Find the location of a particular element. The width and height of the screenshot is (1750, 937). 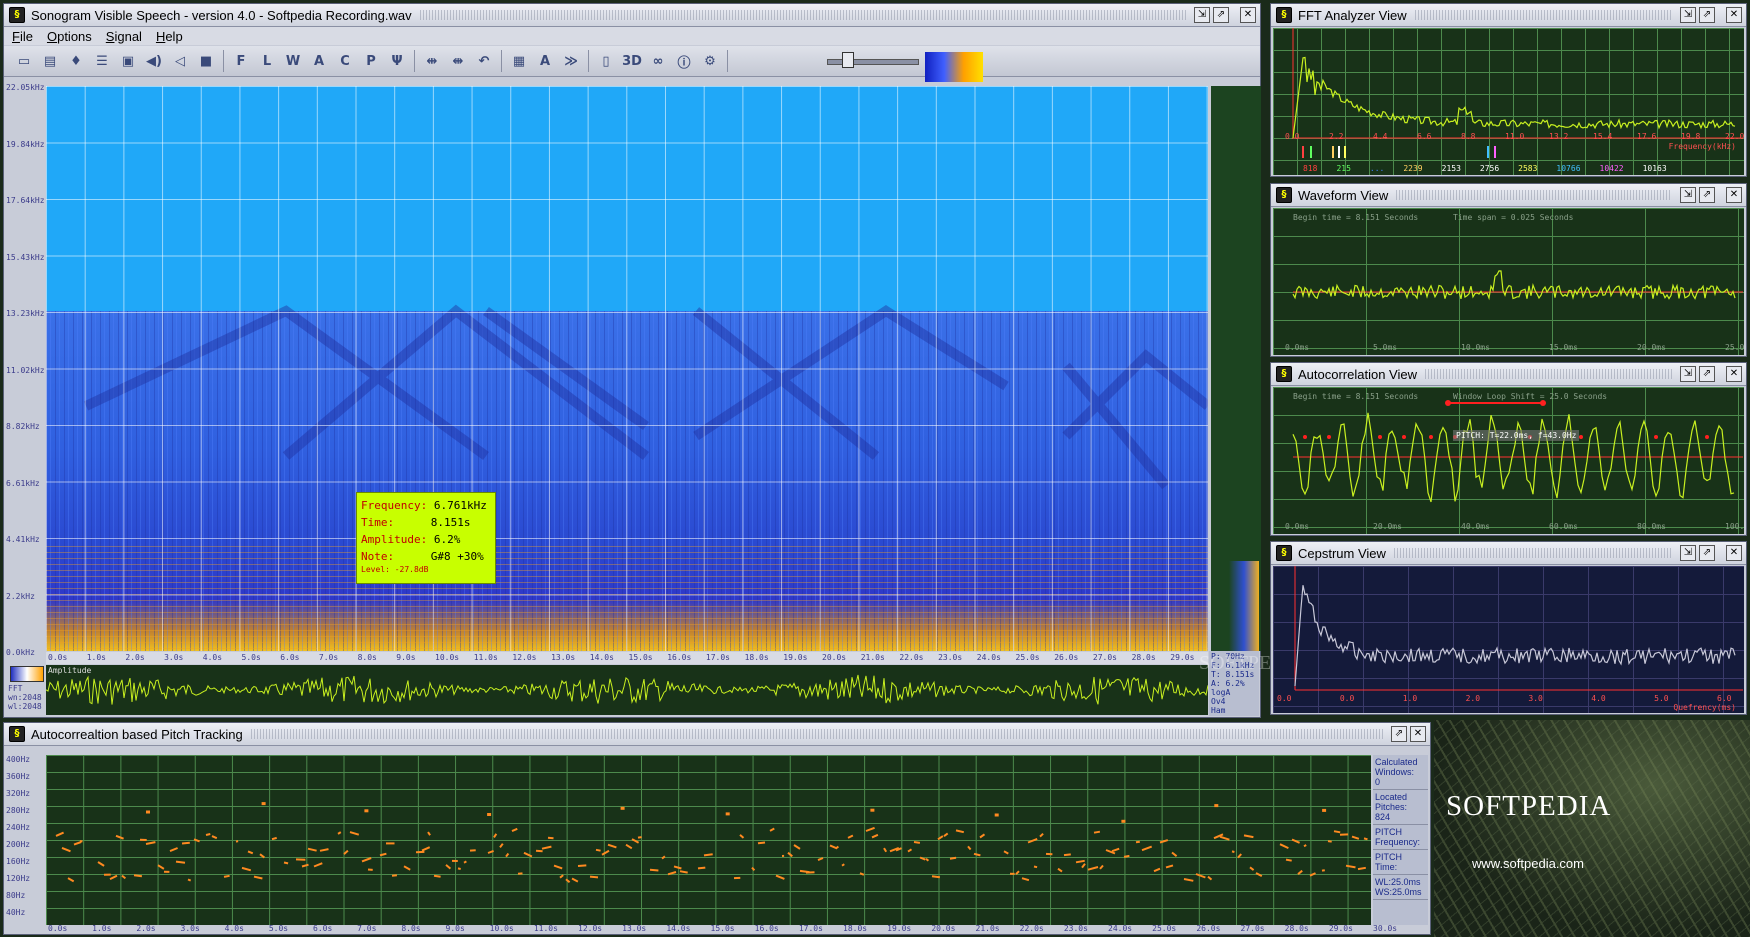

zoom-slider-thumb is located at coordinates (848, 60).